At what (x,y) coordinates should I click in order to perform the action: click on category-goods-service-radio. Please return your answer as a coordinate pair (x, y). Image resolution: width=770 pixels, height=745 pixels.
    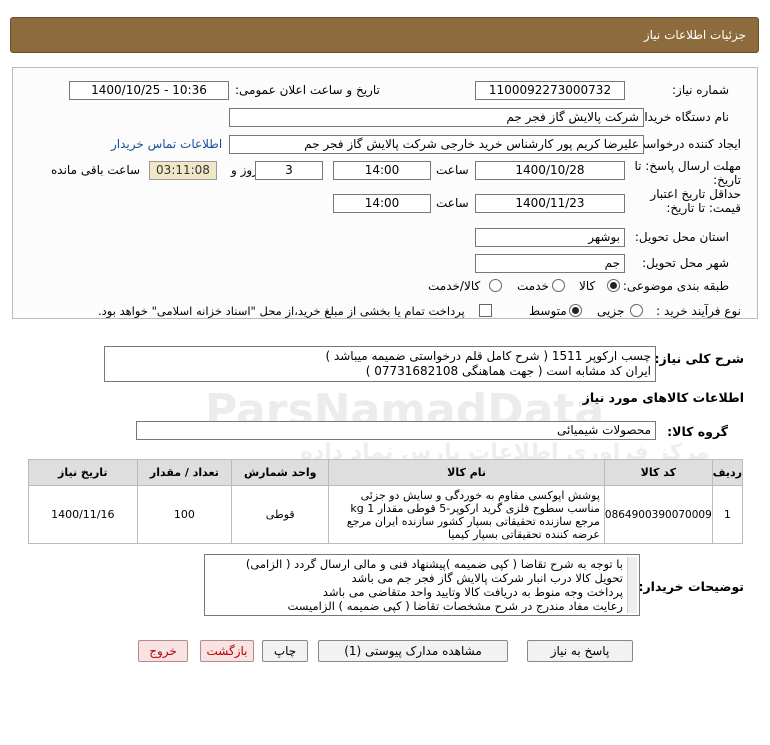
    Looking at the image, I should click on (495, 285).